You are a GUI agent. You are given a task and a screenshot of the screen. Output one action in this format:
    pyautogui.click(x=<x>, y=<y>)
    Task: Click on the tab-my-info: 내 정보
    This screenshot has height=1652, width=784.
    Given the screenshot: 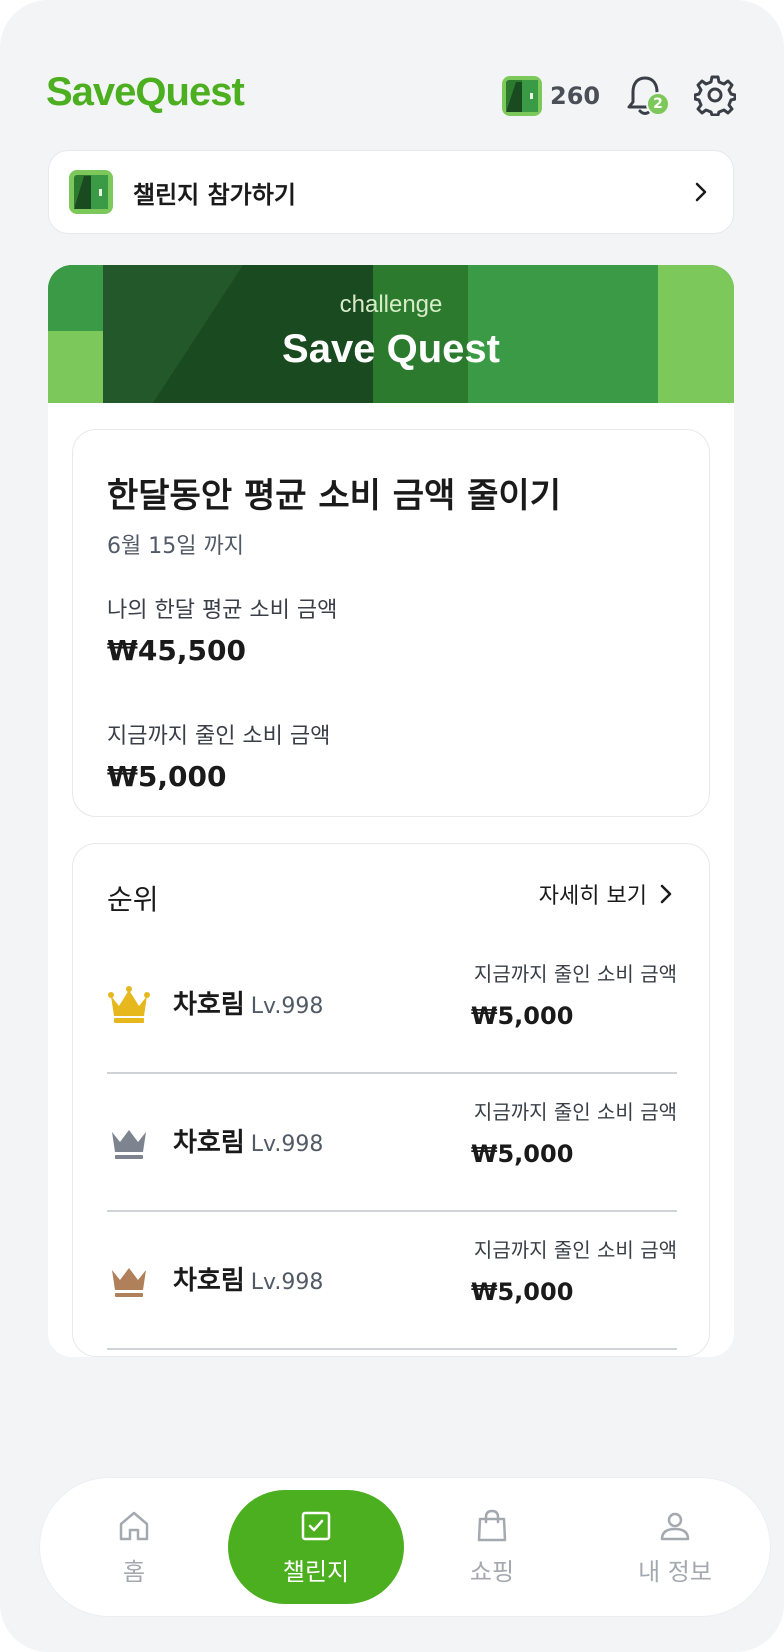 What is the action you would take?
    pyautogui.click(x=675, y=1547)
    